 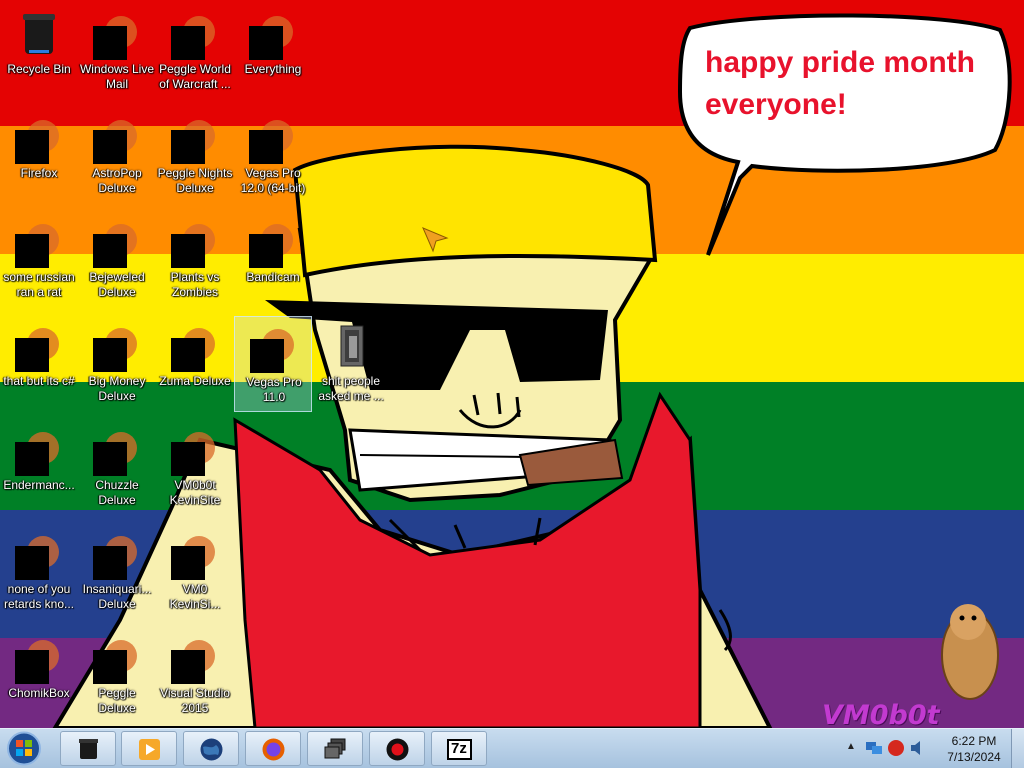 I want to click on desktop-icon-label: Big Money Deluxe, so click(x=117, y=388).